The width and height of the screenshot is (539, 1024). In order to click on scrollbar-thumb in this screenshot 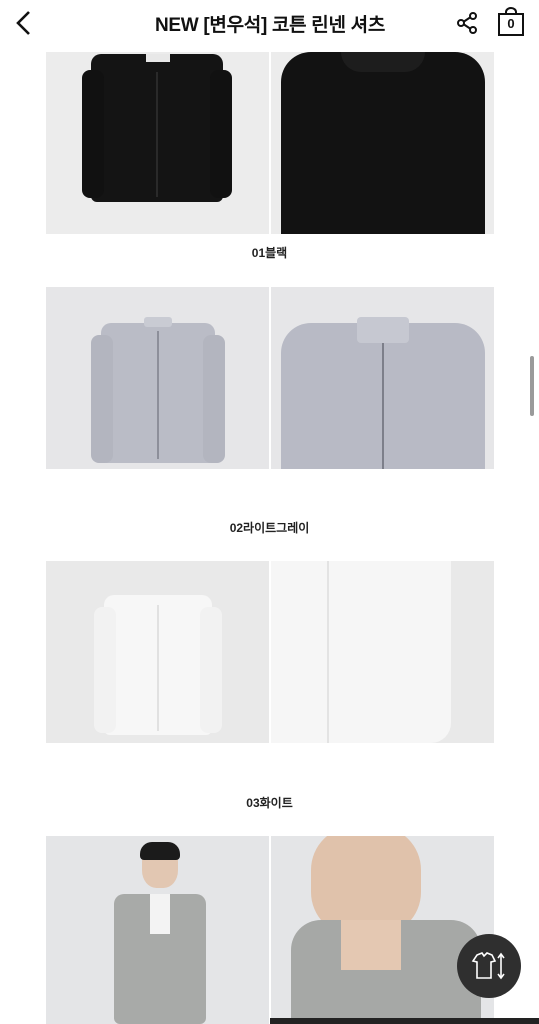, I will do `click(532, 386)`.